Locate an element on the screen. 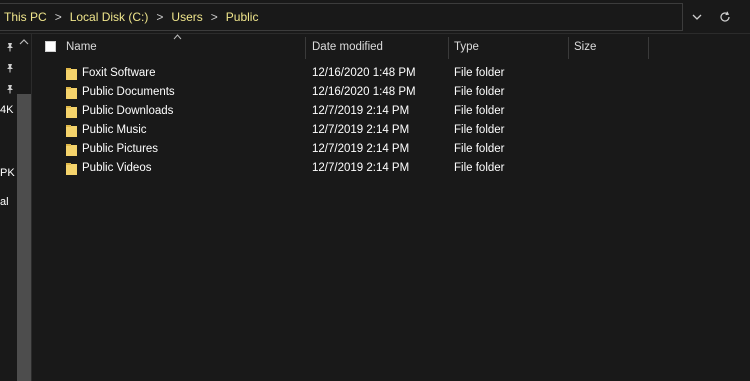 The height and width of the screenshot is (381, 750). file-name: Public Documents is located at coordinates (128, 92).